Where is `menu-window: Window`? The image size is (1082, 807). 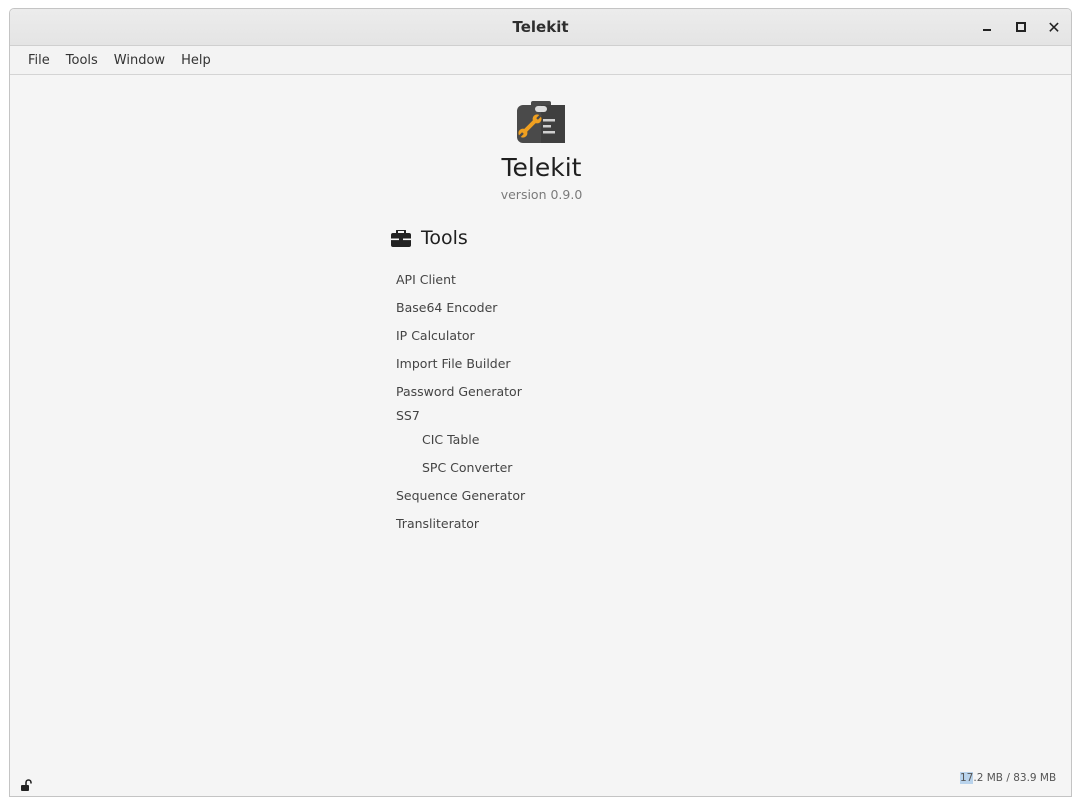 menu-window: Window is located at coordinates (139, 60).